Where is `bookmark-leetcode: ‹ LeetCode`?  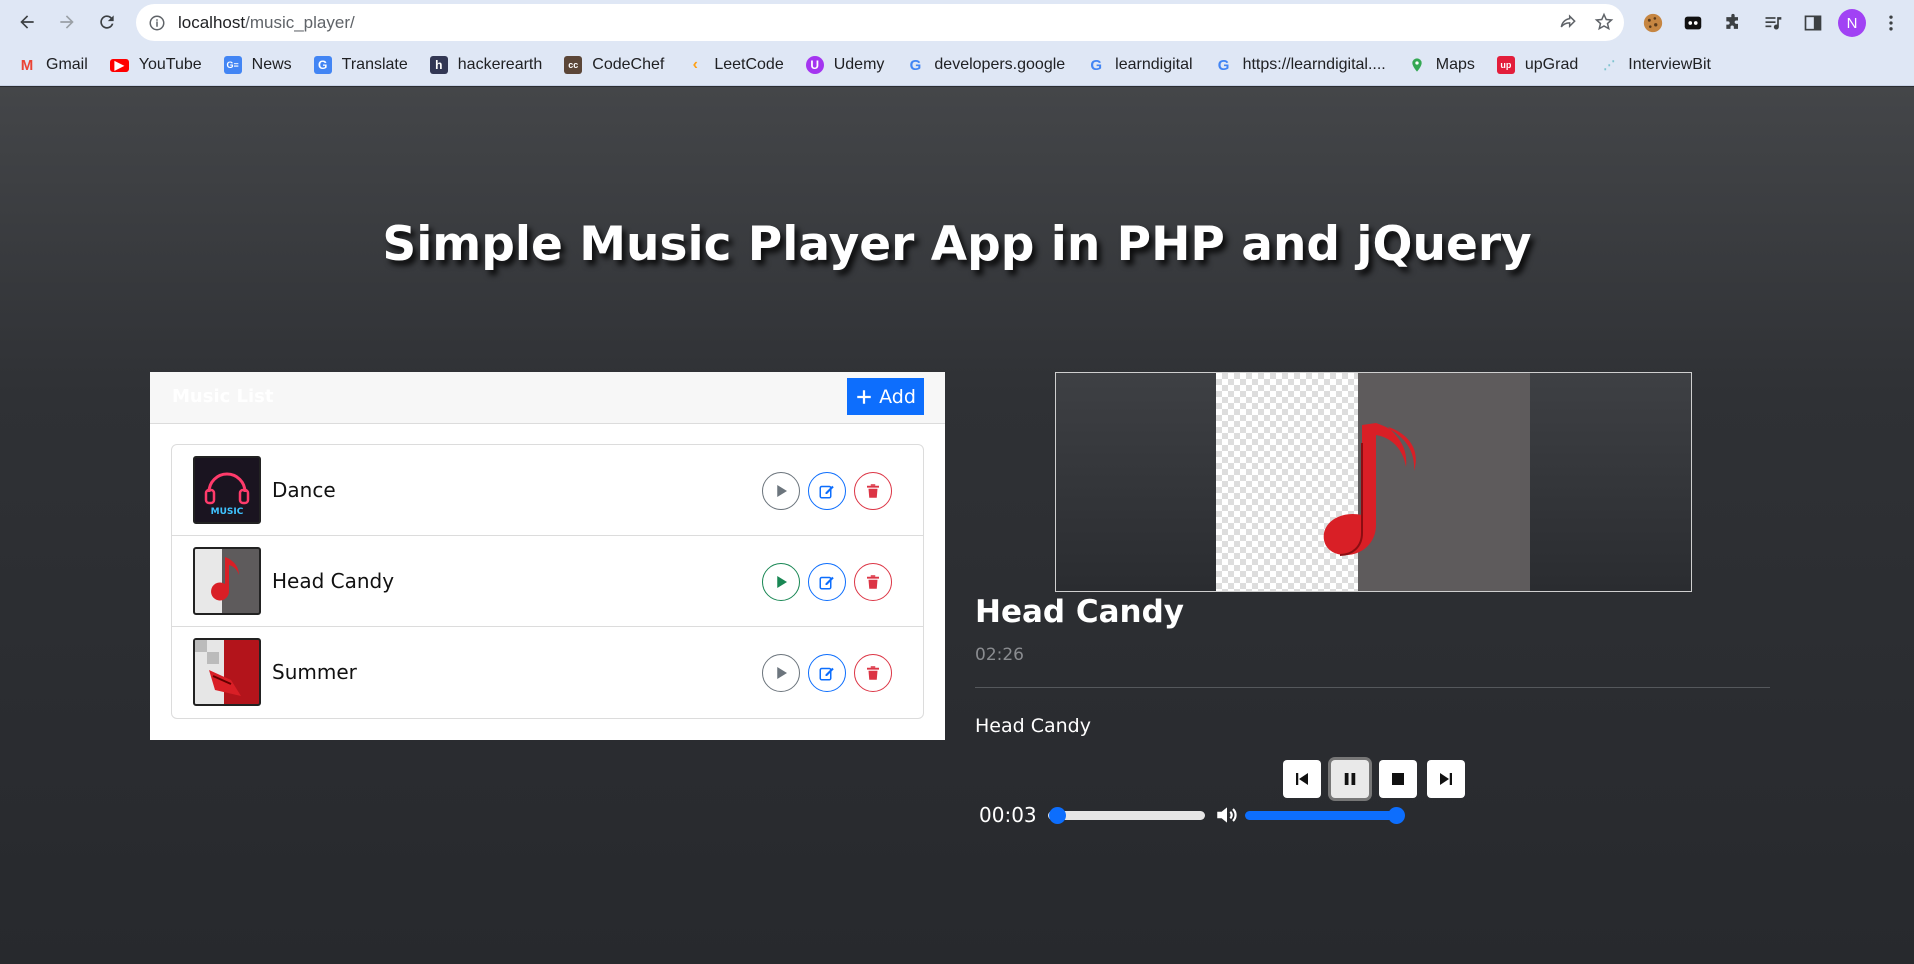
bookmark-leetcode: ‹ LeetCode is located at coordinates (735, 65).